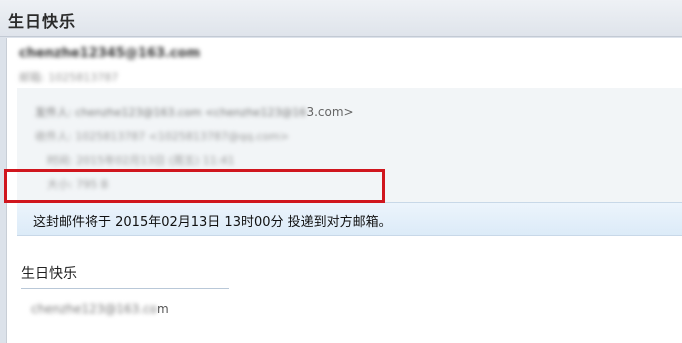 The image size is (682, 343). I want to click on mail-body: chenzhe123@163.com, so click(100, 309).